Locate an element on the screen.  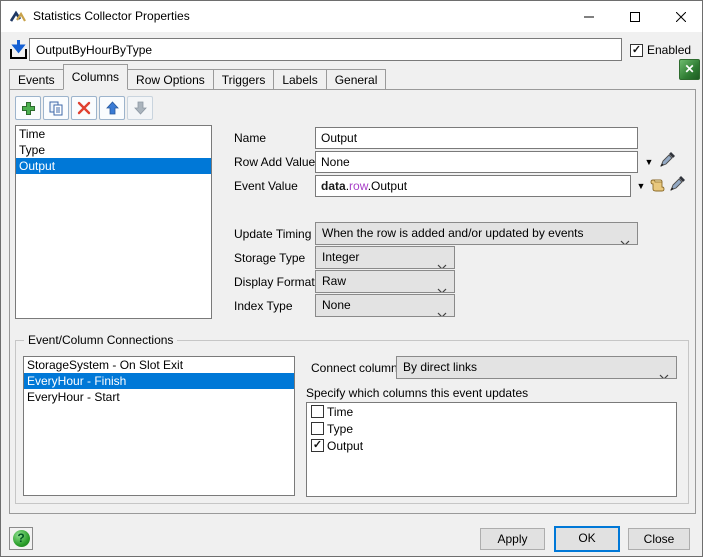
close-button-footer: Close is located at coordinates (659, 539).